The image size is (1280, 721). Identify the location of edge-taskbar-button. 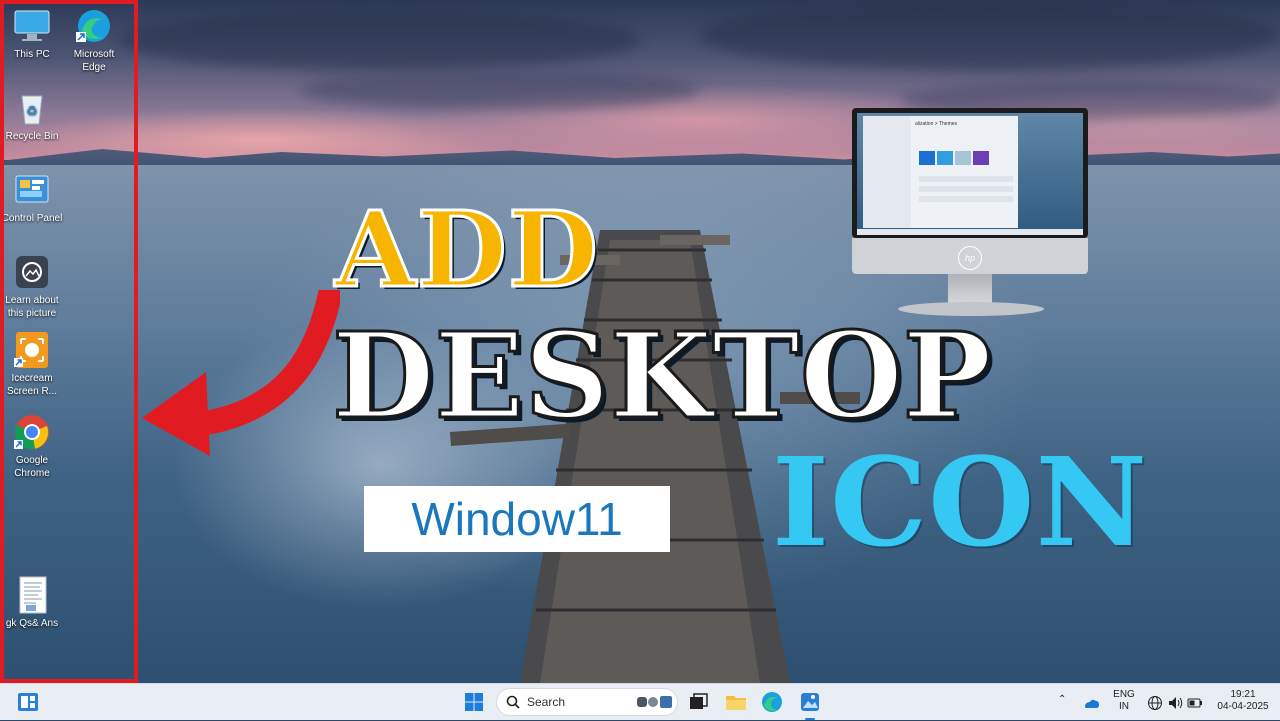
(772, 702).